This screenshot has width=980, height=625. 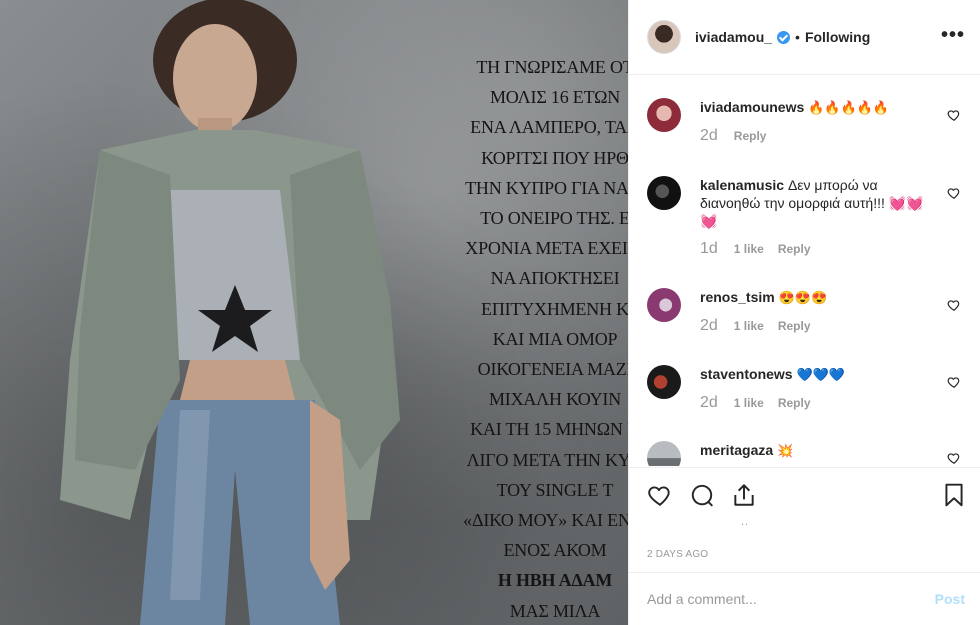 What do you see at coordinates (555, 550) in the screenshot?
I see `image-text-line: ΕΝΟΣ ΑΚΟΜ` at bounding box center [555, 550].